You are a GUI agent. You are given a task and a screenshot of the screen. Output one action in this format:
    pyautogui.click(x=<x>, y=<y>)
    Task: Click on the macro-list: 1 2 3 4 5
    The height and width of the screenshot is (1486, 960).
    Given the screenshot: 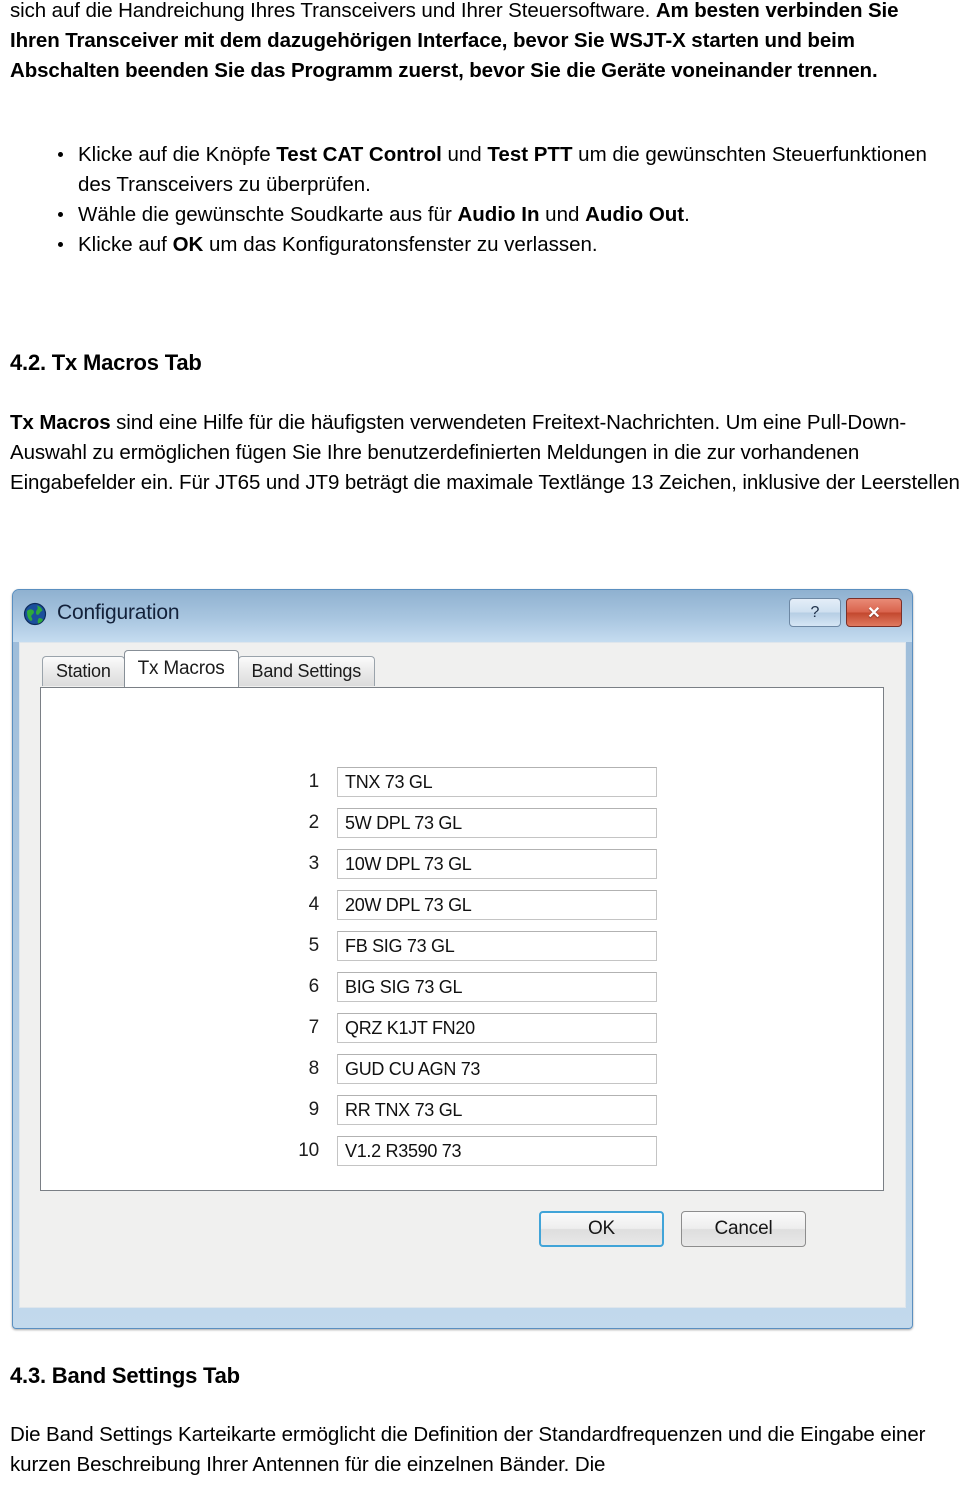 What is the action you would take?
    pyautogui.click(x=476, y=971)
    